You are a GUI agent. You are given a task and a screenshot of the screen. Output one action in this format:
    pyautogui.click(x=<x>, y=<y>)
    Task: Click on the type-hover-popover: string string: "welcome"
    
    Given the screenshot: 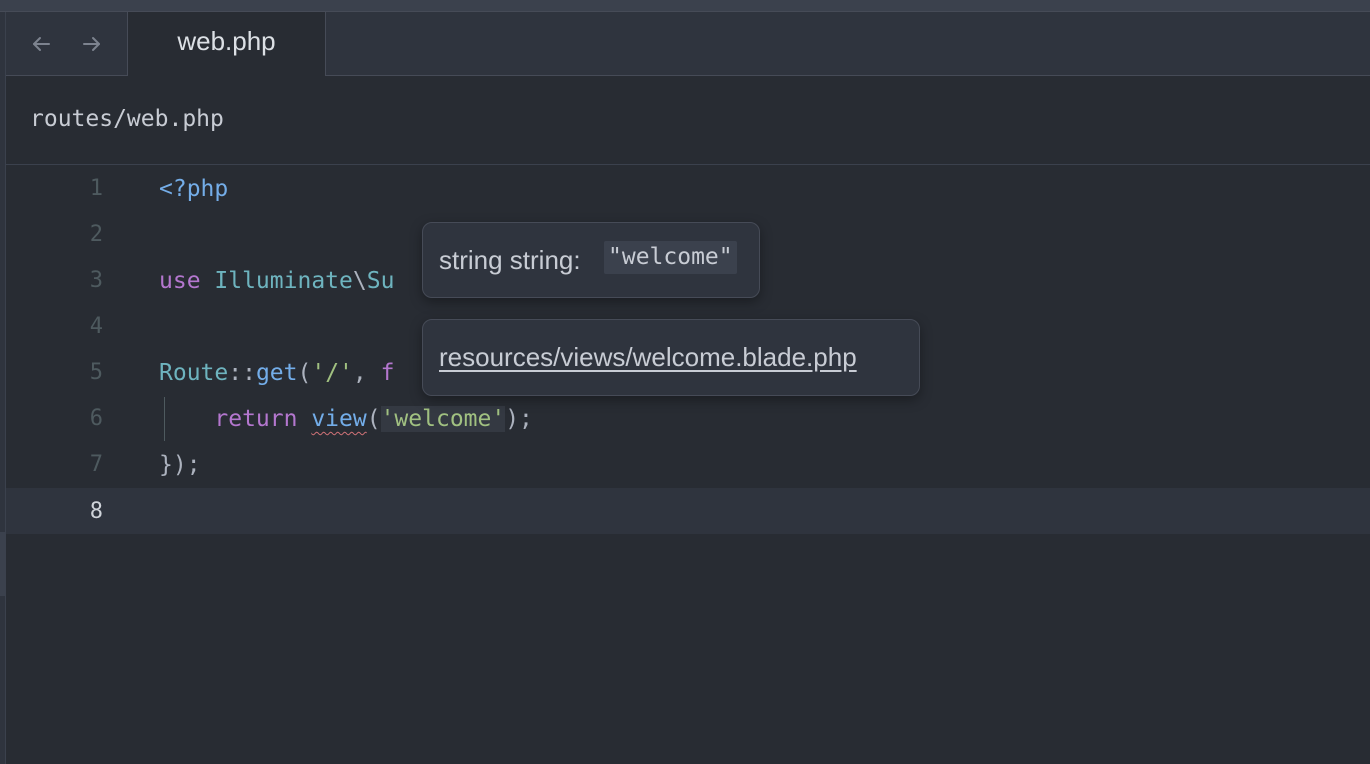 What is the action you would take?
    pyautogui.click(x=591, y=260)
    